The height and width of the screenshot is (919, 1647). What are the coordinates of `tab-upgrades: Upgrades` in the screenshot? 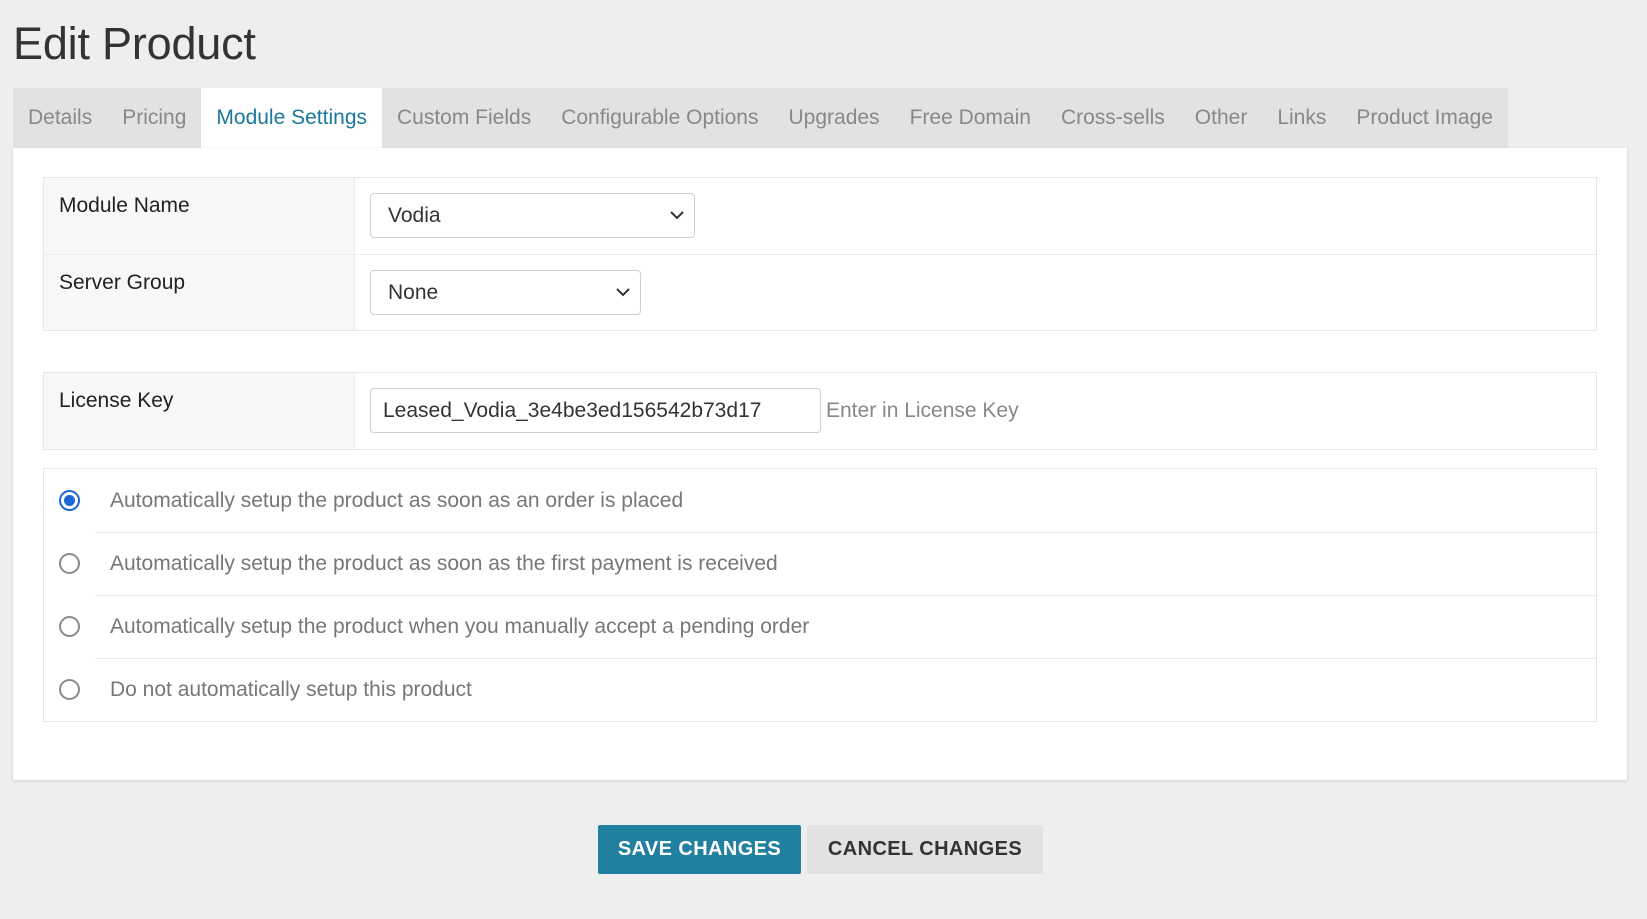 It's located at (834, 118).